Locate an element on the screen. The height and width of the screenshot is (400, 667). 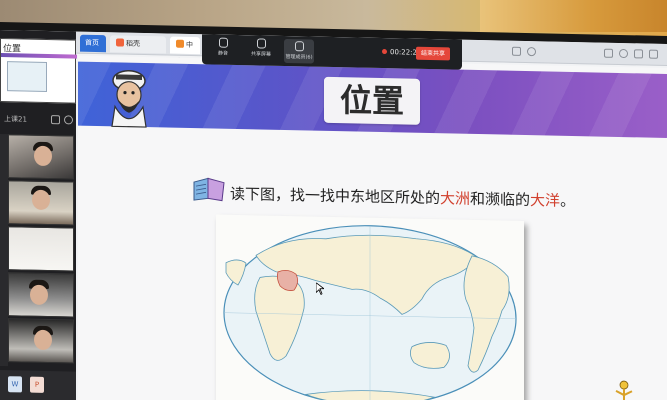
participants-icon is located at coordinates (299, 46).